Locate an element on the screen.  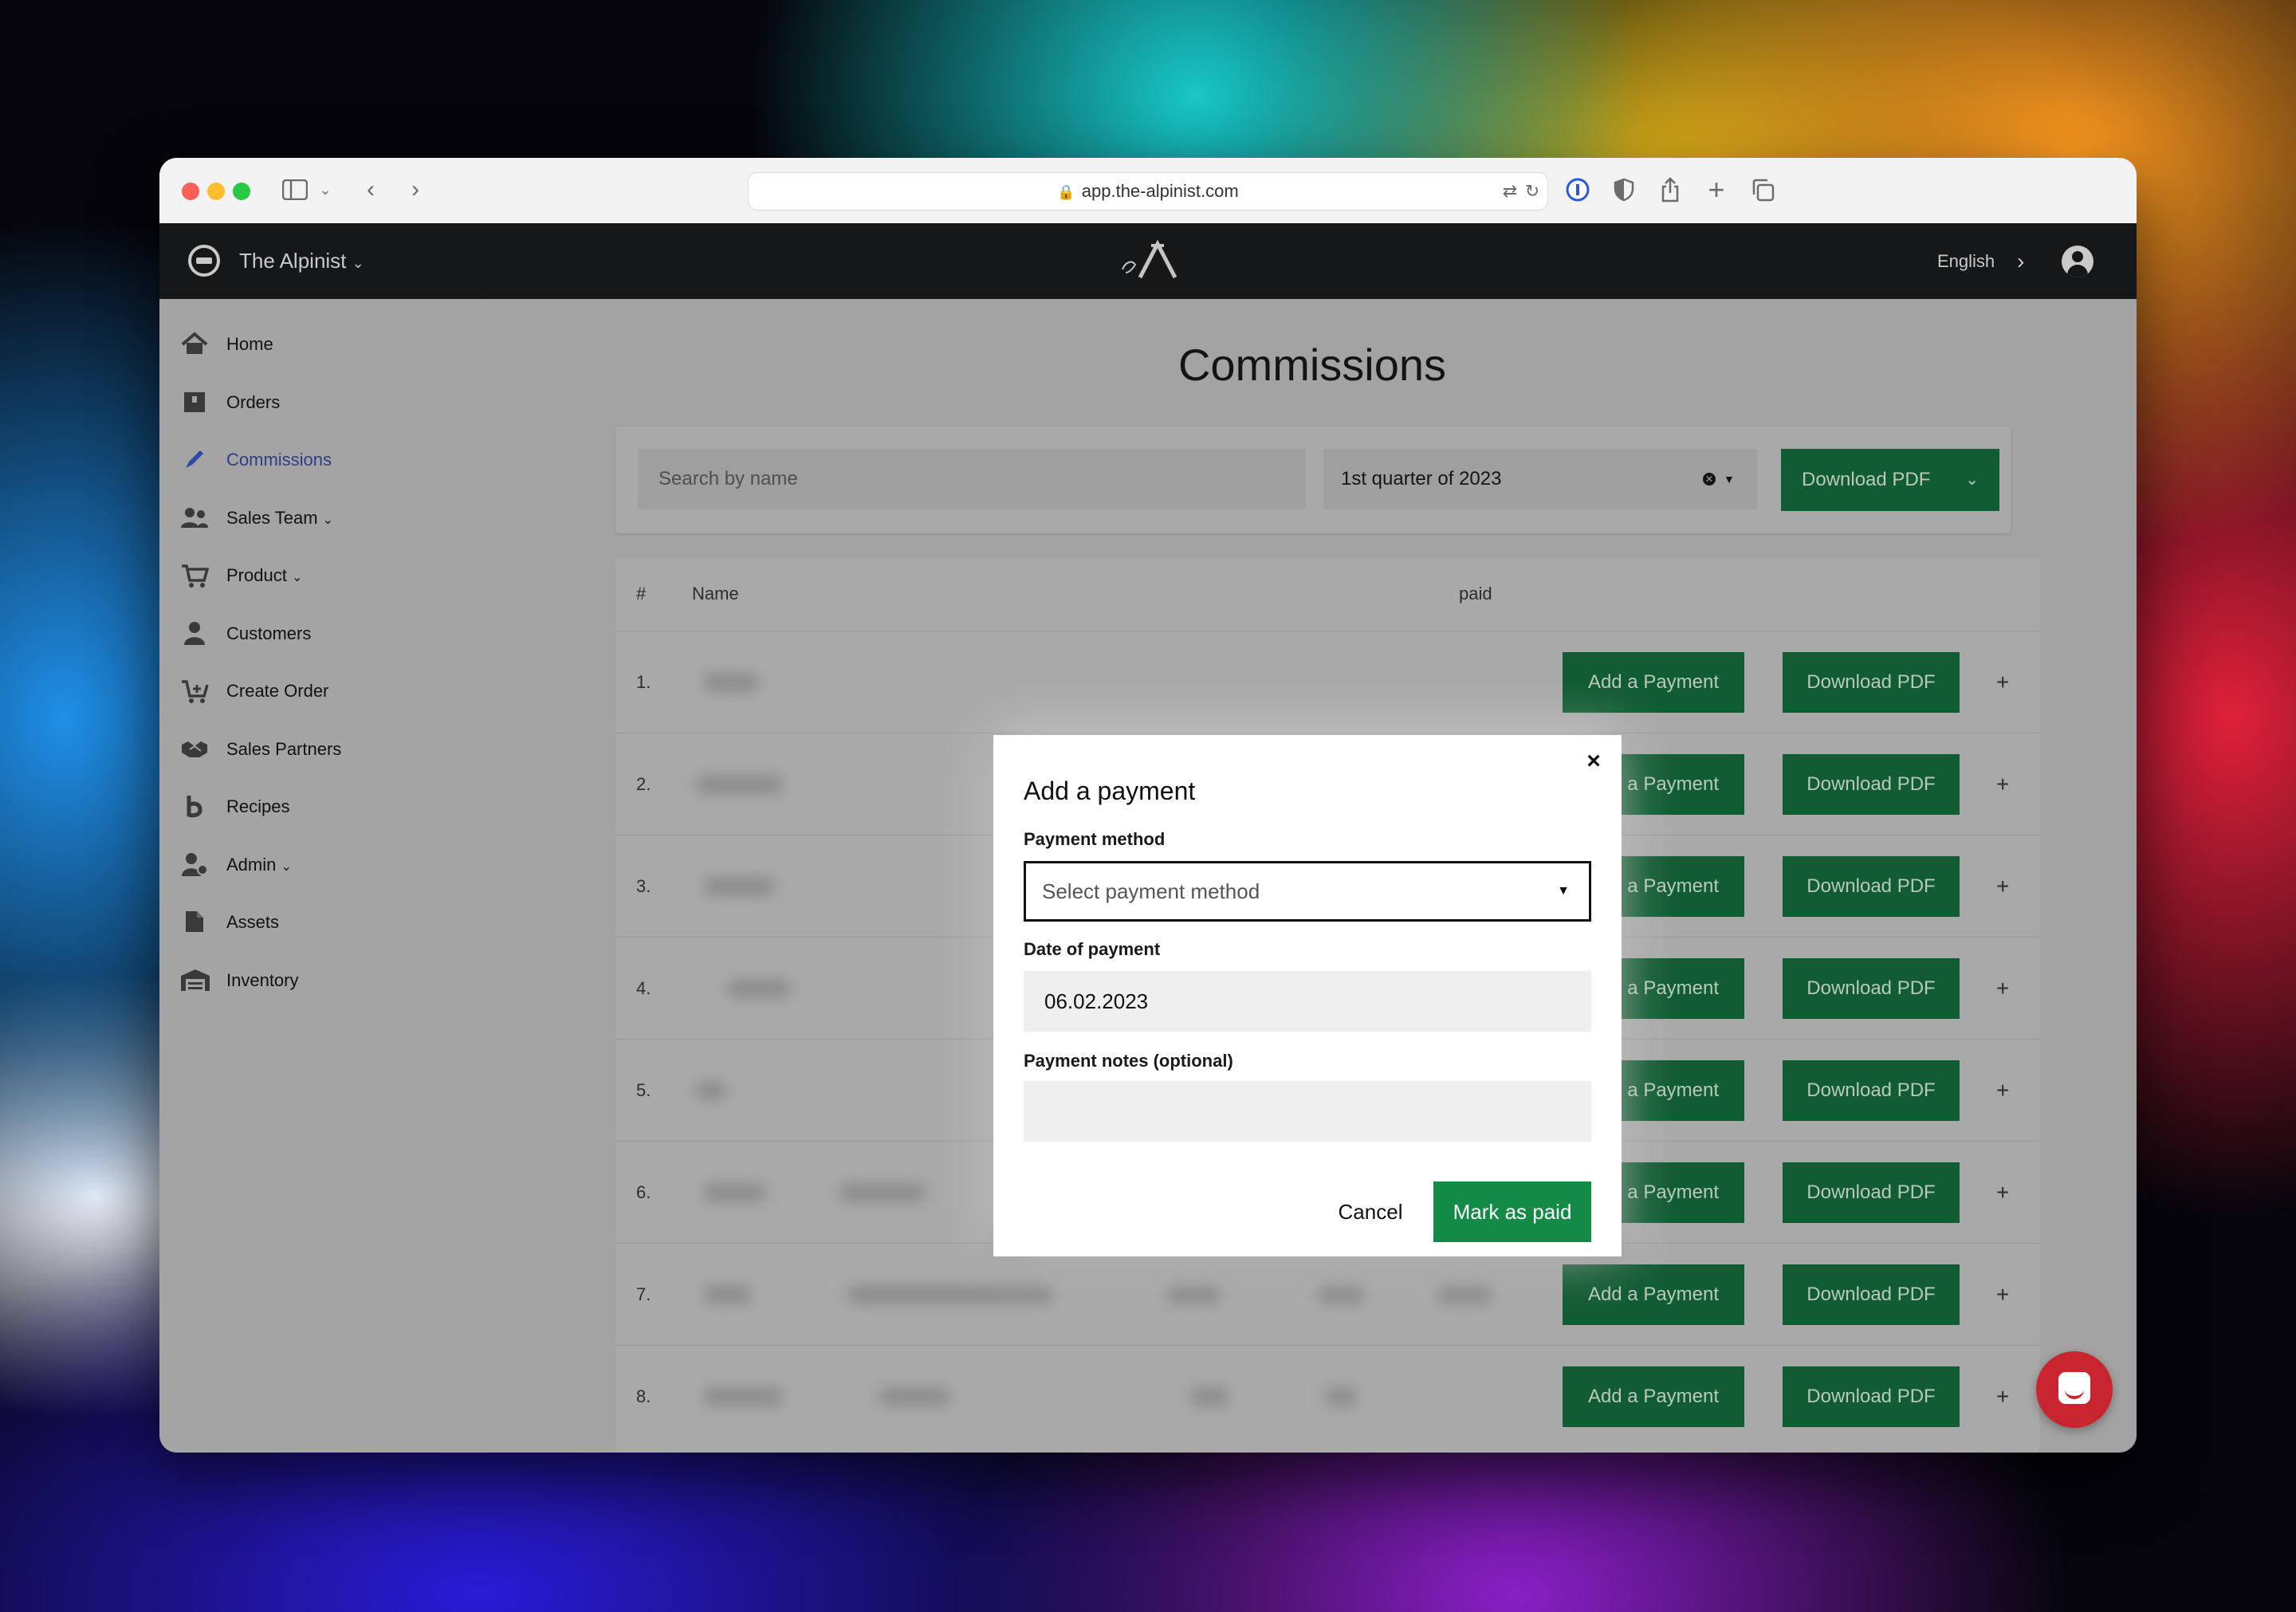
tabs-overview-icon is located at coordinates (1763, 190).